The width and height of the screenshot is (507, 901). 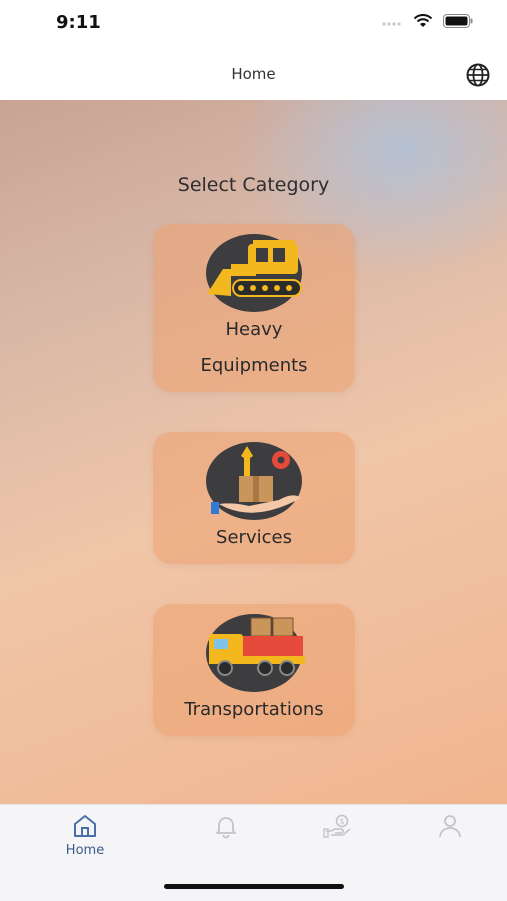 What do you see at coordinates (254, 348) in the screenshot?
I see `category-label-heavy: Heavy Equipments` at bounding box center [254, 348].